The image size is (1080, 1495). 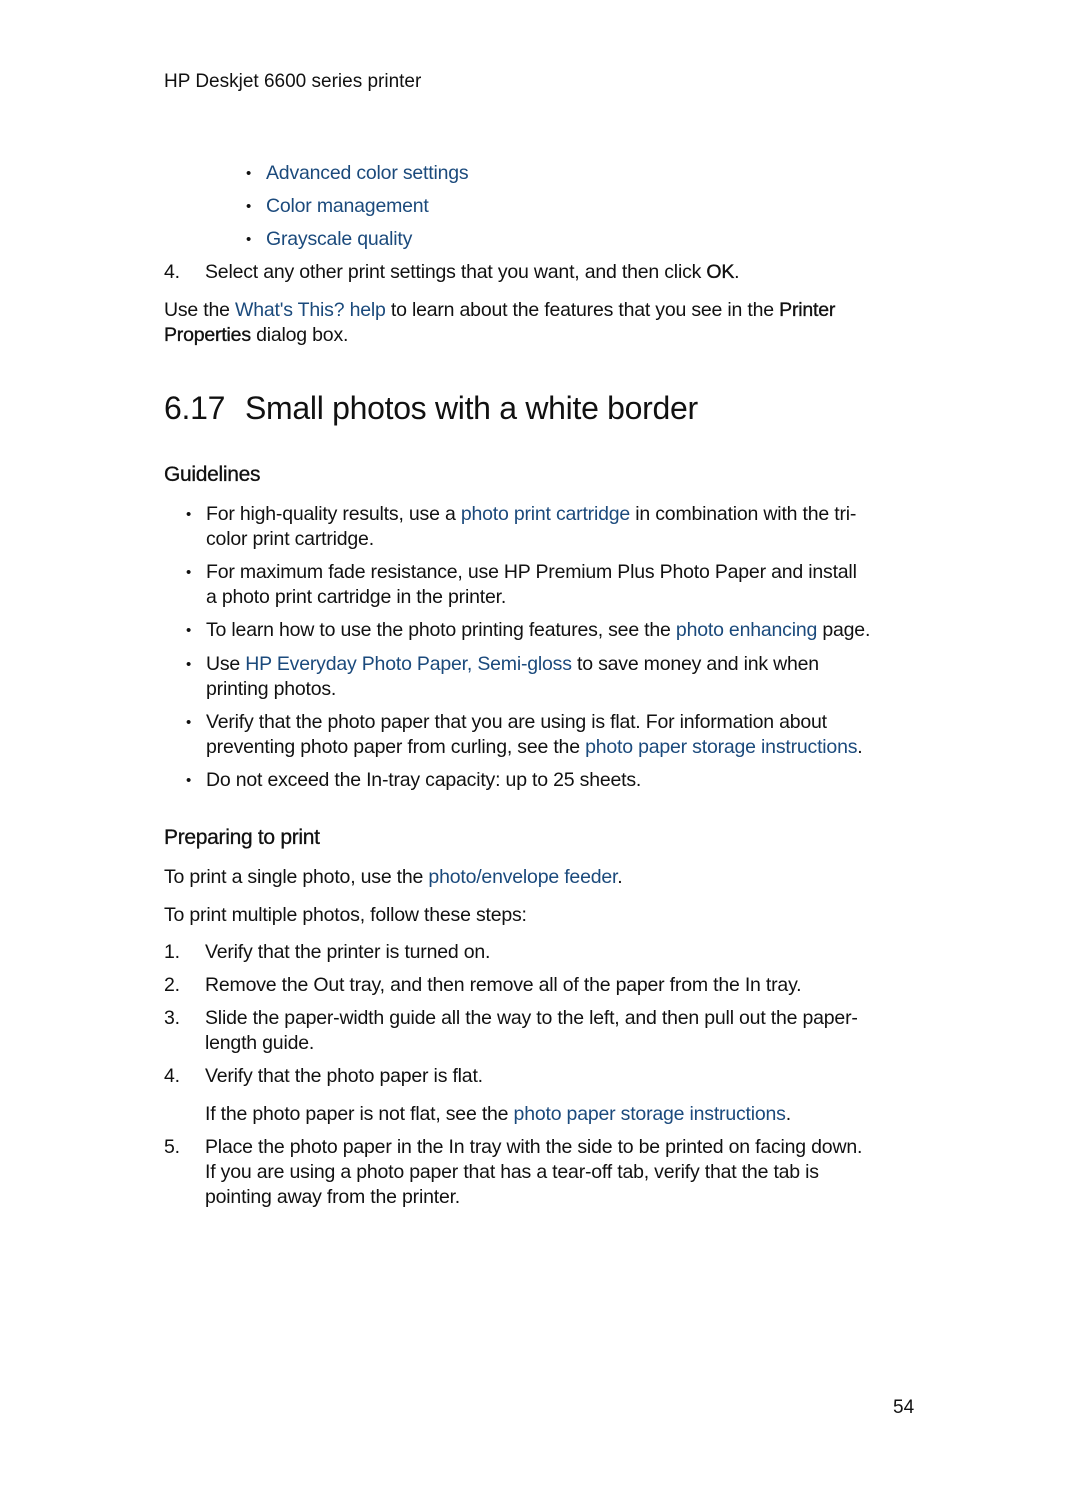 I want to click on step-item: 4. Verify that the photo paper is flat., so click(x=542, y=1076).